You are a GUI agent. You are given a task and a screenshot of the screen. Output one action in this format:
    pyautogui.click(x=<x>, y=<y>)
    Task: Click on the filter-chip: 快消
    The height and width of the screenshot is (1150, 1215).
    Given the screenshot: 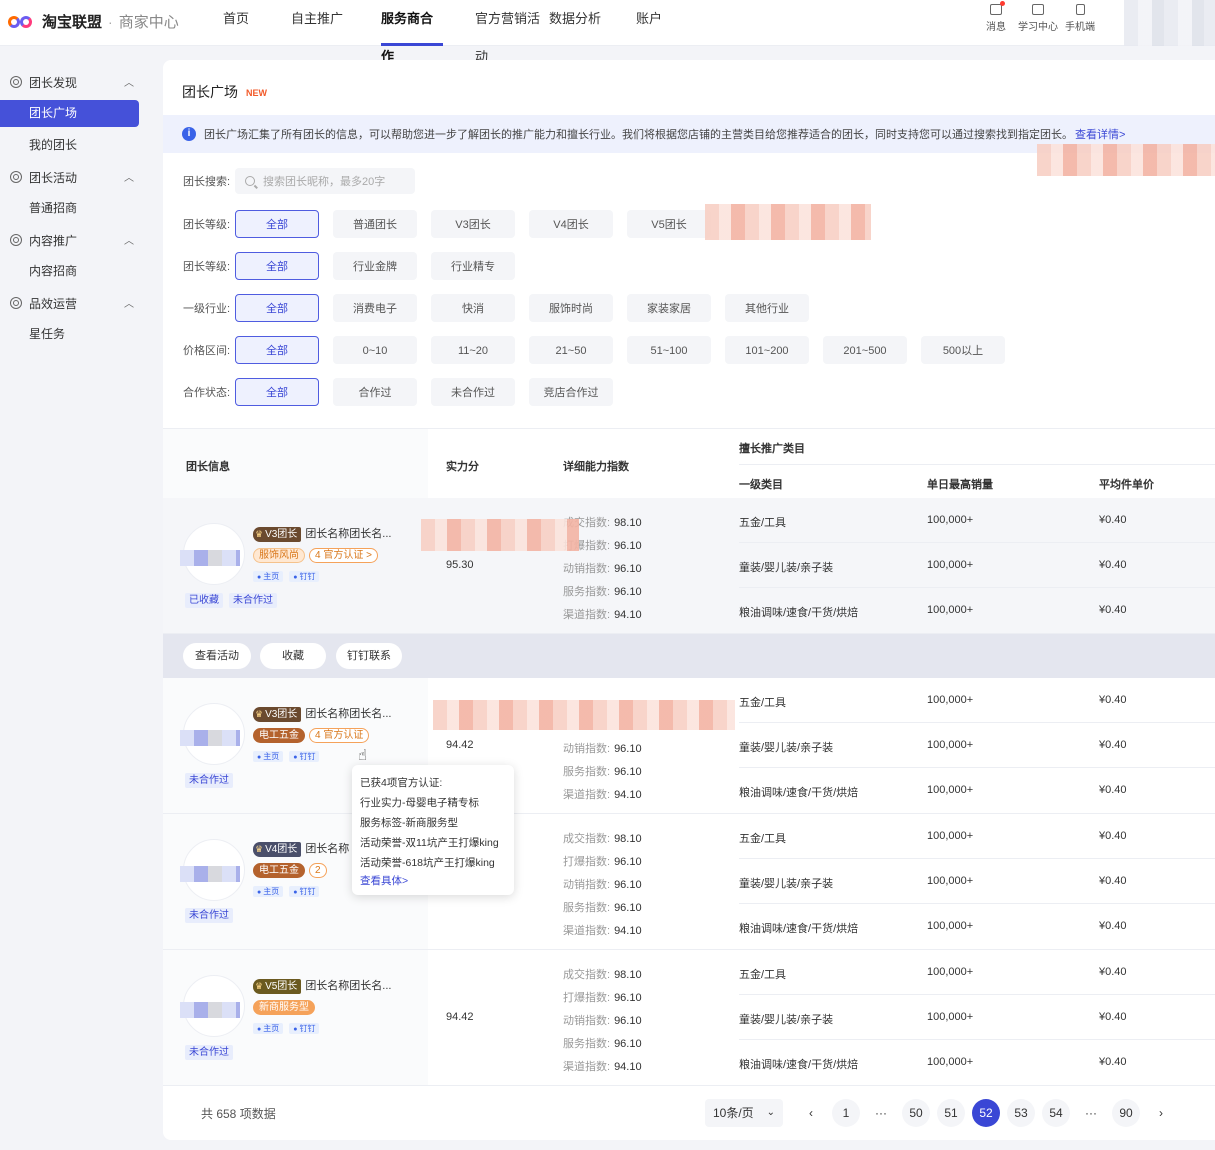 What is the action you would take?
    pyautogui.click(x=473, y=308)
    